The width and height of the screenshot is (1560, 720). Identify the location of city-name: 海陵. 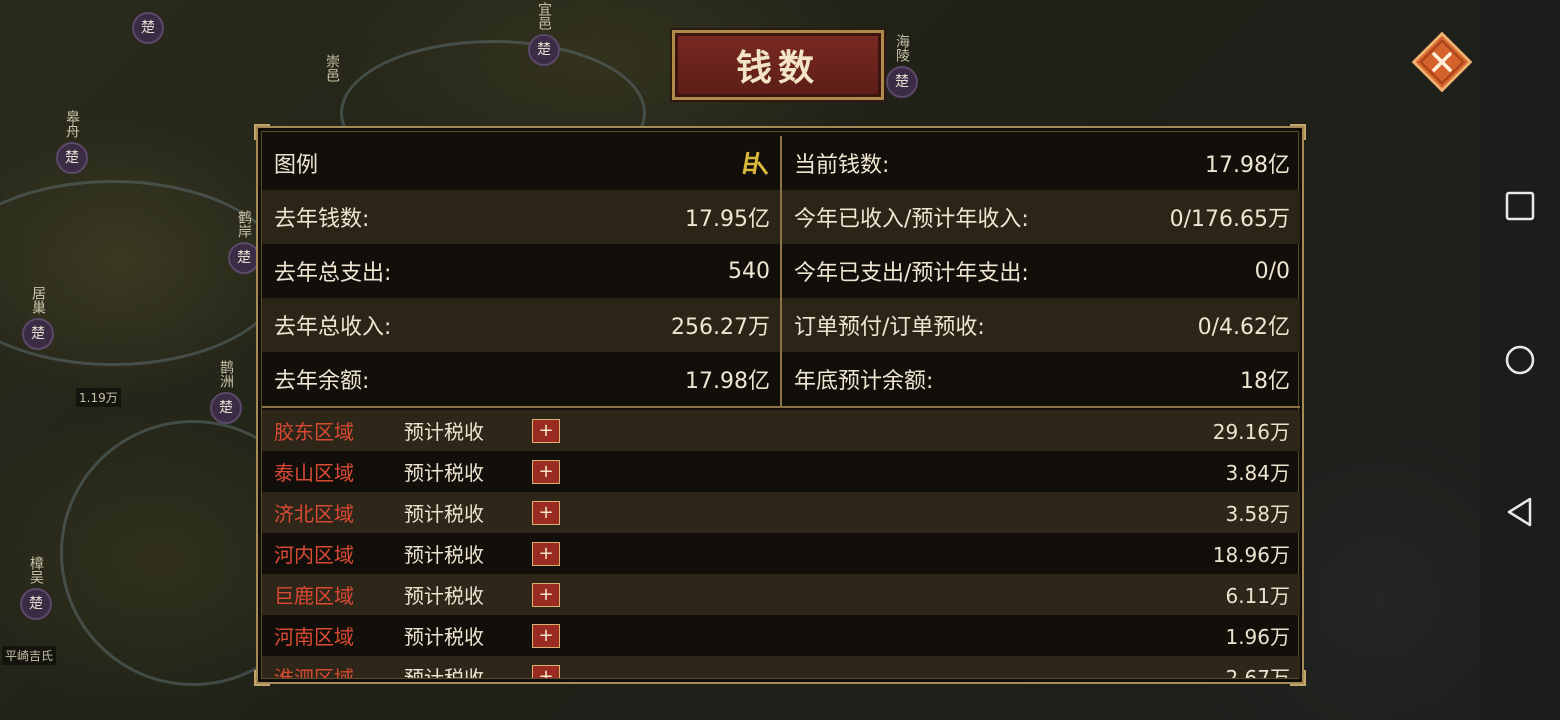
(902, 48).